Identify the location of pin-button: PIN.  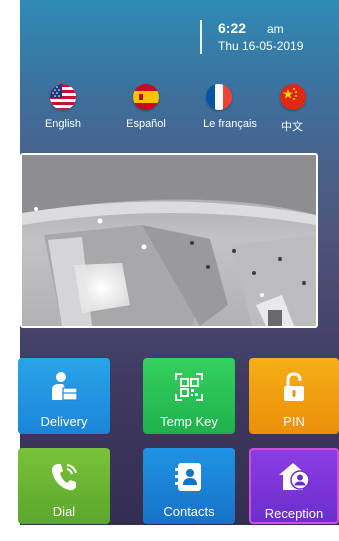
(294, 396).